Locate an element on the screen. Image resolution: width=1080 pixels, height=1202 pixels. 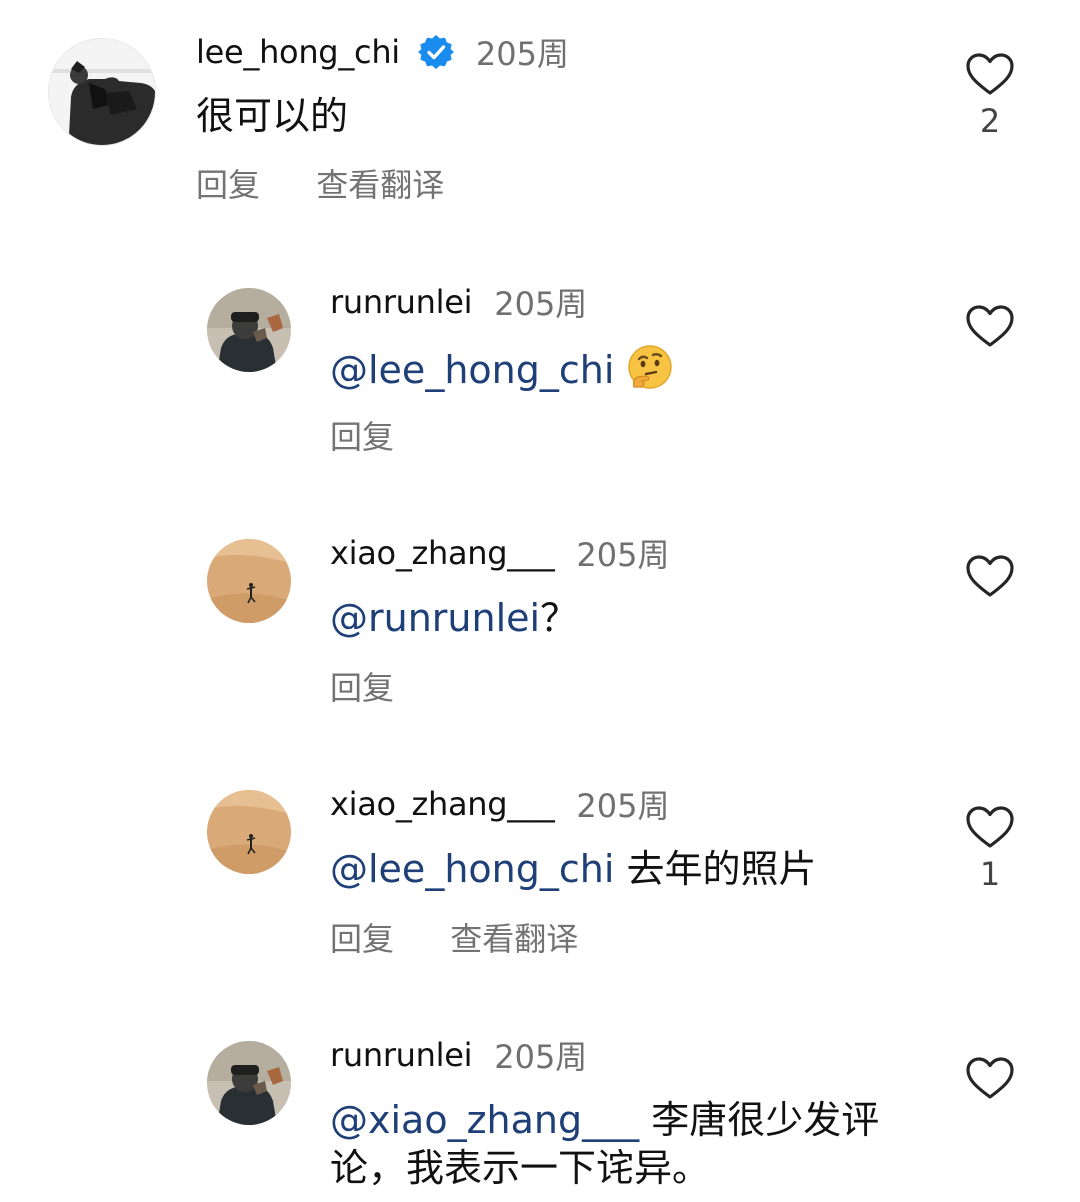
comment-body: 去年的照片 is located at coordinates (721, 869).